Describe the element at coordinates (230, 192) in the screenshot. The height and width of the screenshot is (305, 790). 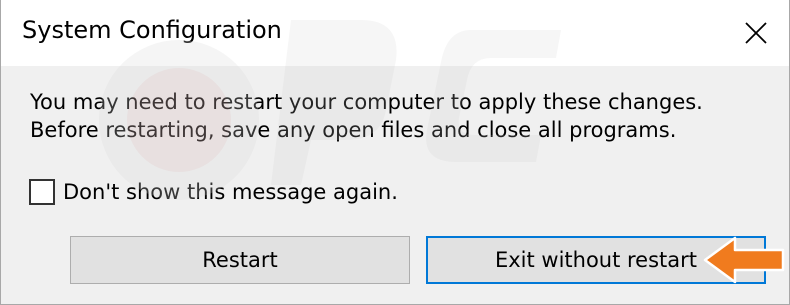
I see `dont-show-again-label: Don't show this message again.` at that location.